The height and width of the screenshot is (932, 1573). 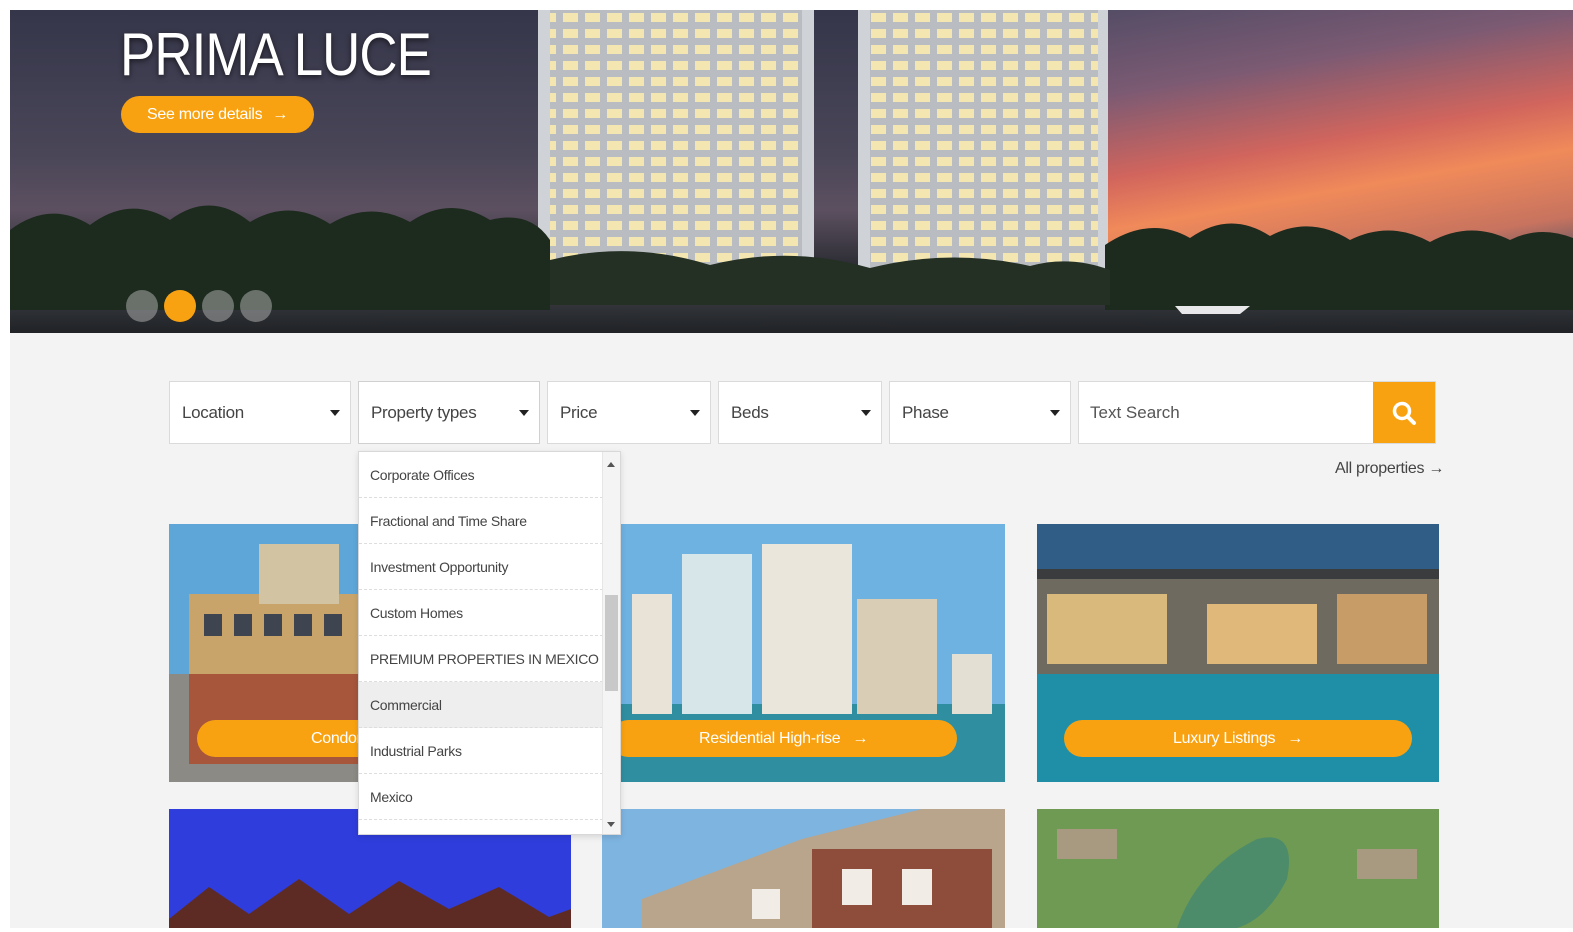 What do you see at coordinates (629, 412) in the screenshot?
I see `price-select: Price` at bounding box center [629, 412].